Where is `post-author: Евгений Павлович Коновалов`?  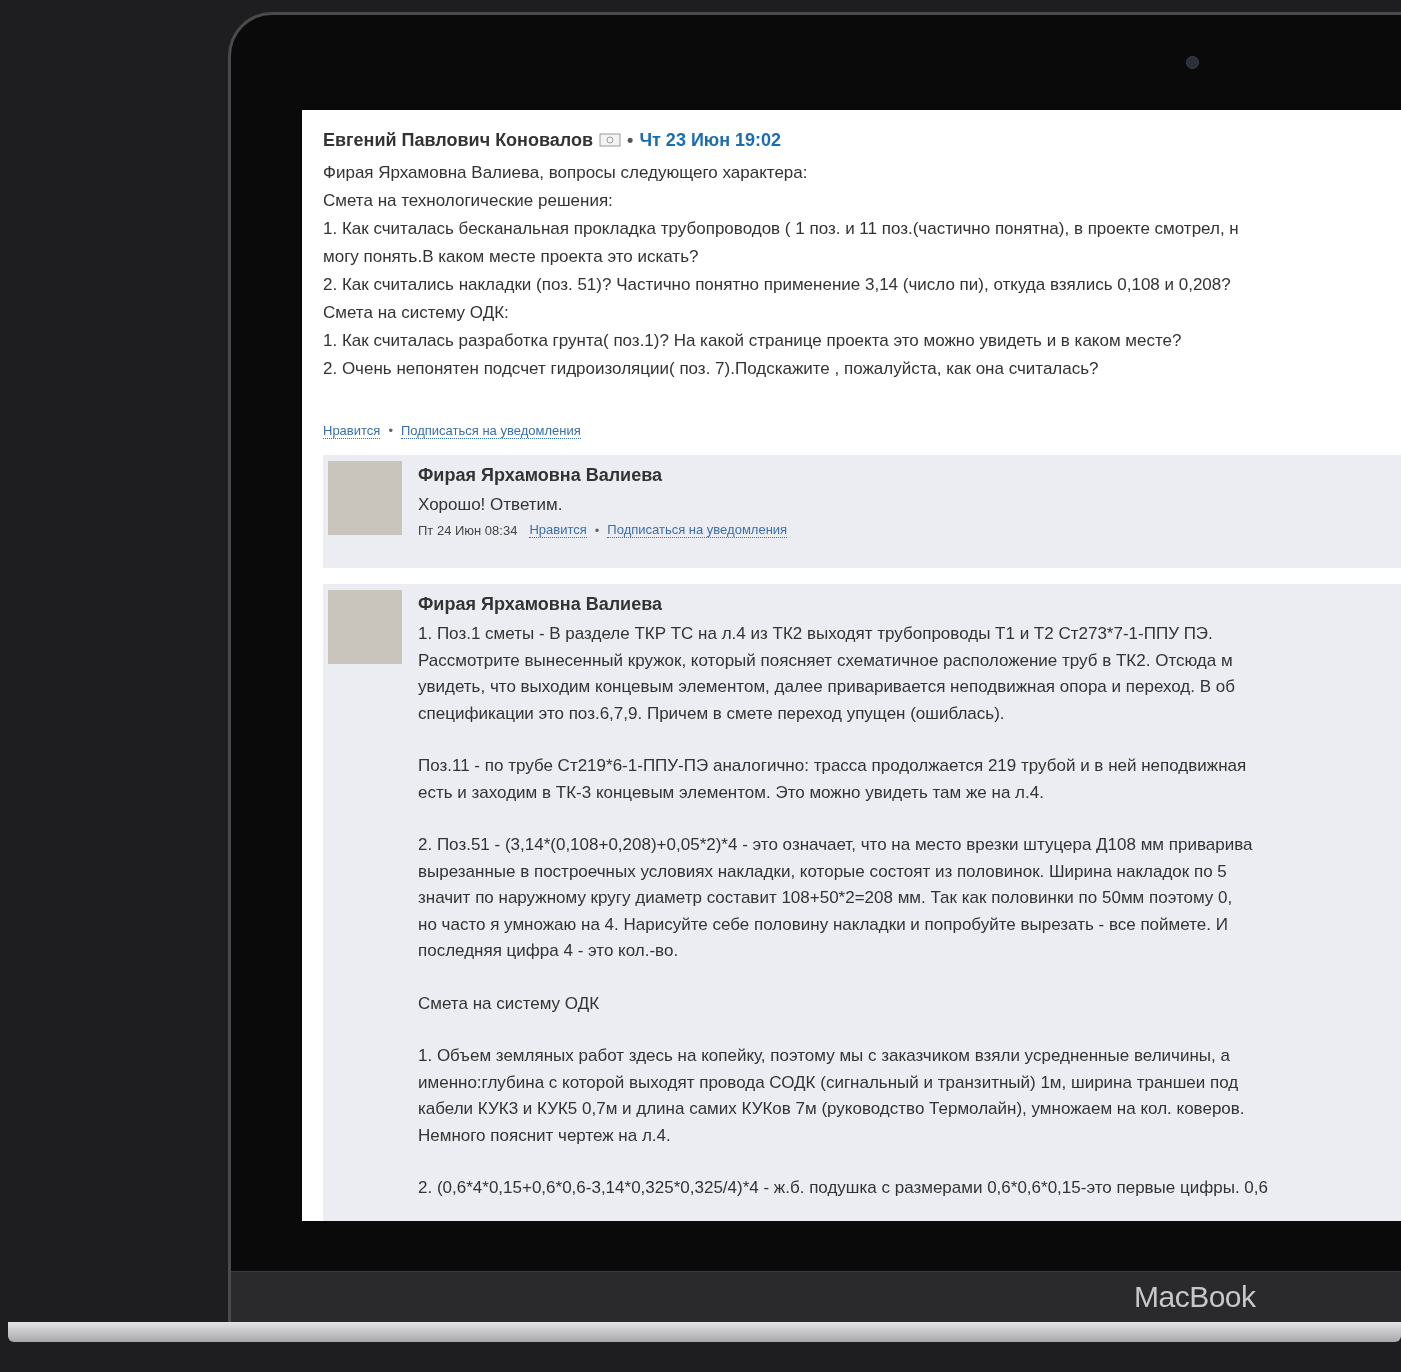
post-author: Евгений Павлович Коновалов is located at coordinates (458, 140).